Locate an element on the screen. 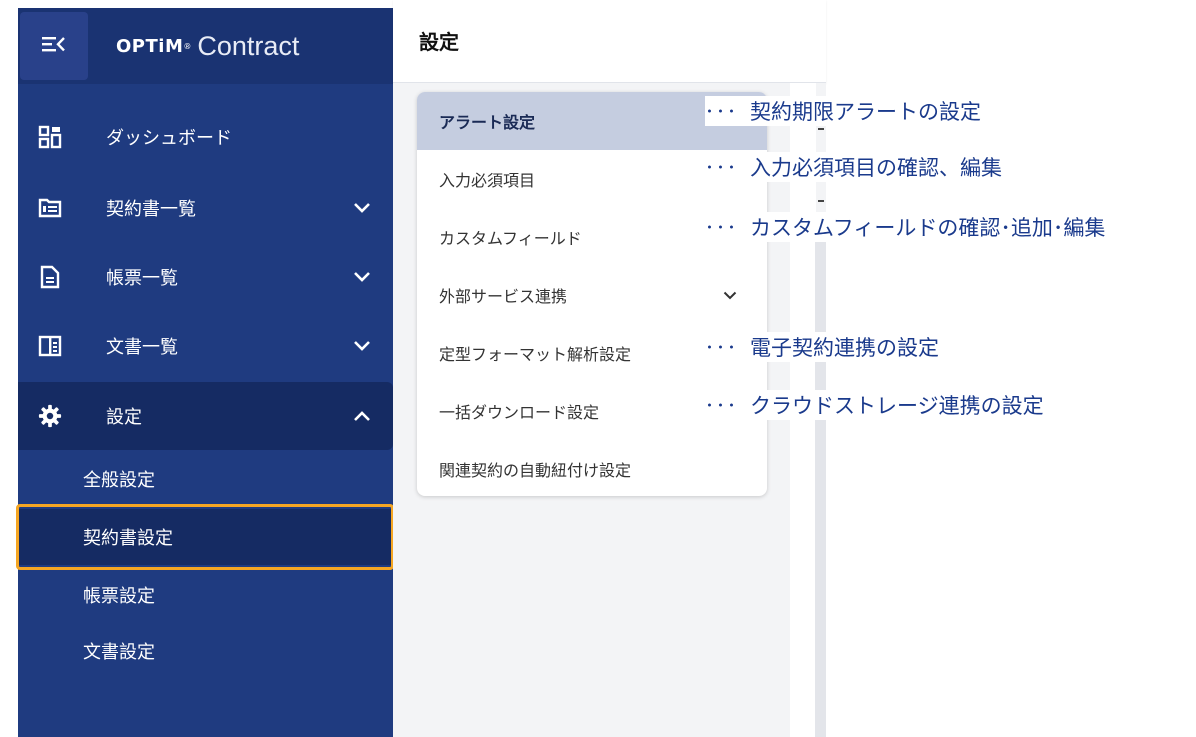 The width and height of the screenshot is (1196, 737). sidebar-subitem-form-settings: 帳票設定 is located at coordinates (205, 595).